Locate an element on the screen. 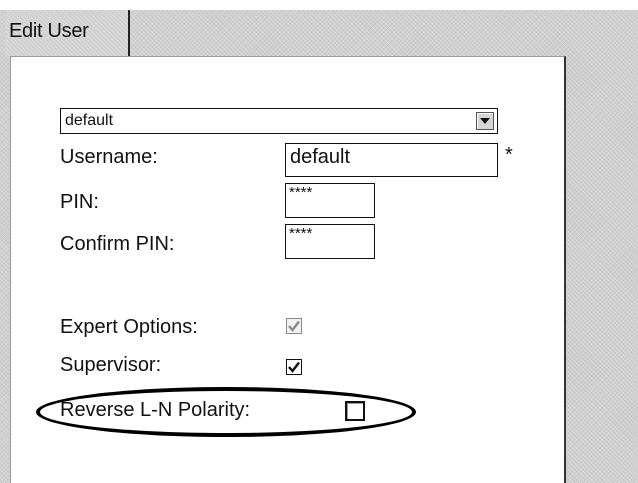 The image size is (638, 483). expert-options-checkbox is located at coordinates (294, 326).